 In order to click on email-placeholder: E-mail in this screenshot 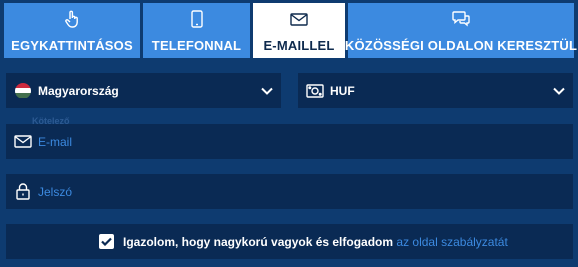, I will do `click(55, 141)`.